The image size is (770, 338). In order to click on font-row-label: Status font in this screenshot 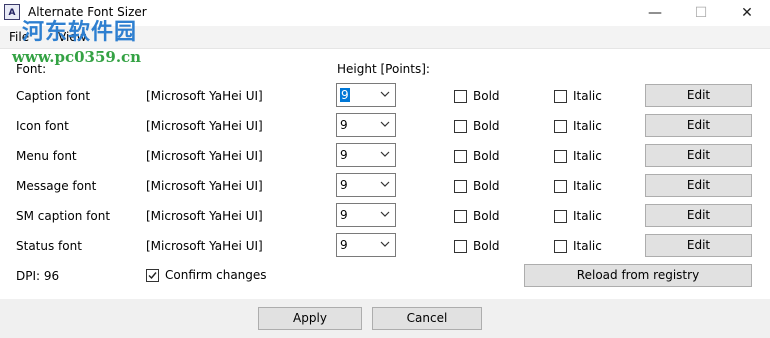, I will do `click(49, 246)`.